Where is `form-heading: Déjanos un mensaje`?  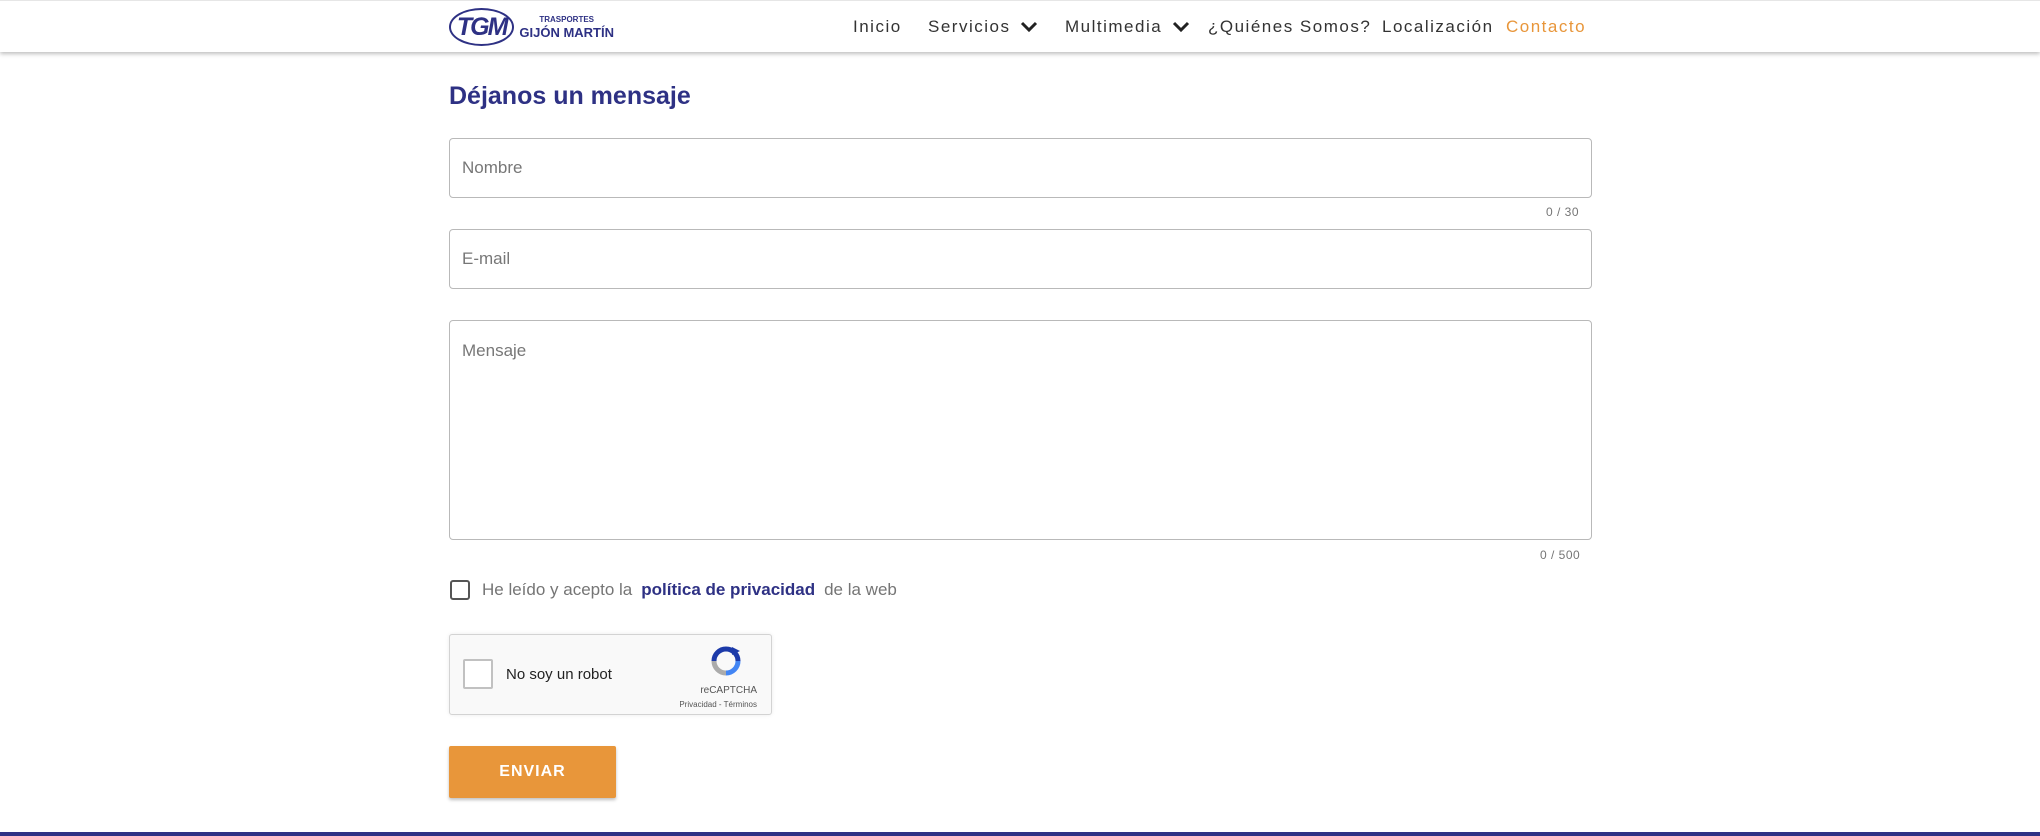 form-heading: Déjanos un mensaje is located at coordinates (570, 96).